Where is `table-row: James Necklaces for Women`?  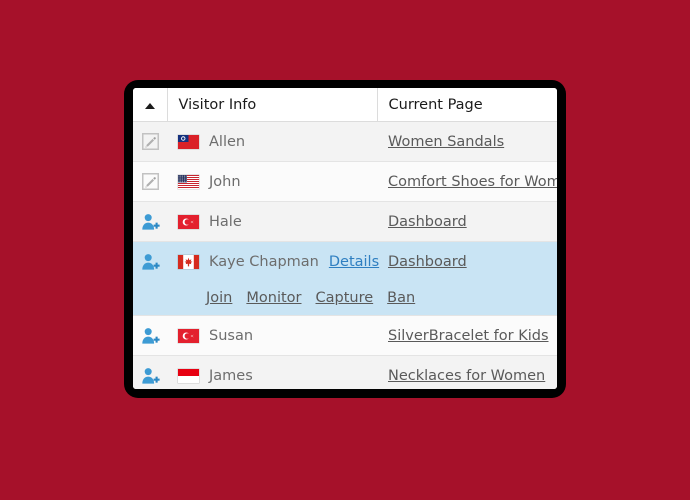 table-row: James Necklaces for Women is located at coordinates (345, 372).